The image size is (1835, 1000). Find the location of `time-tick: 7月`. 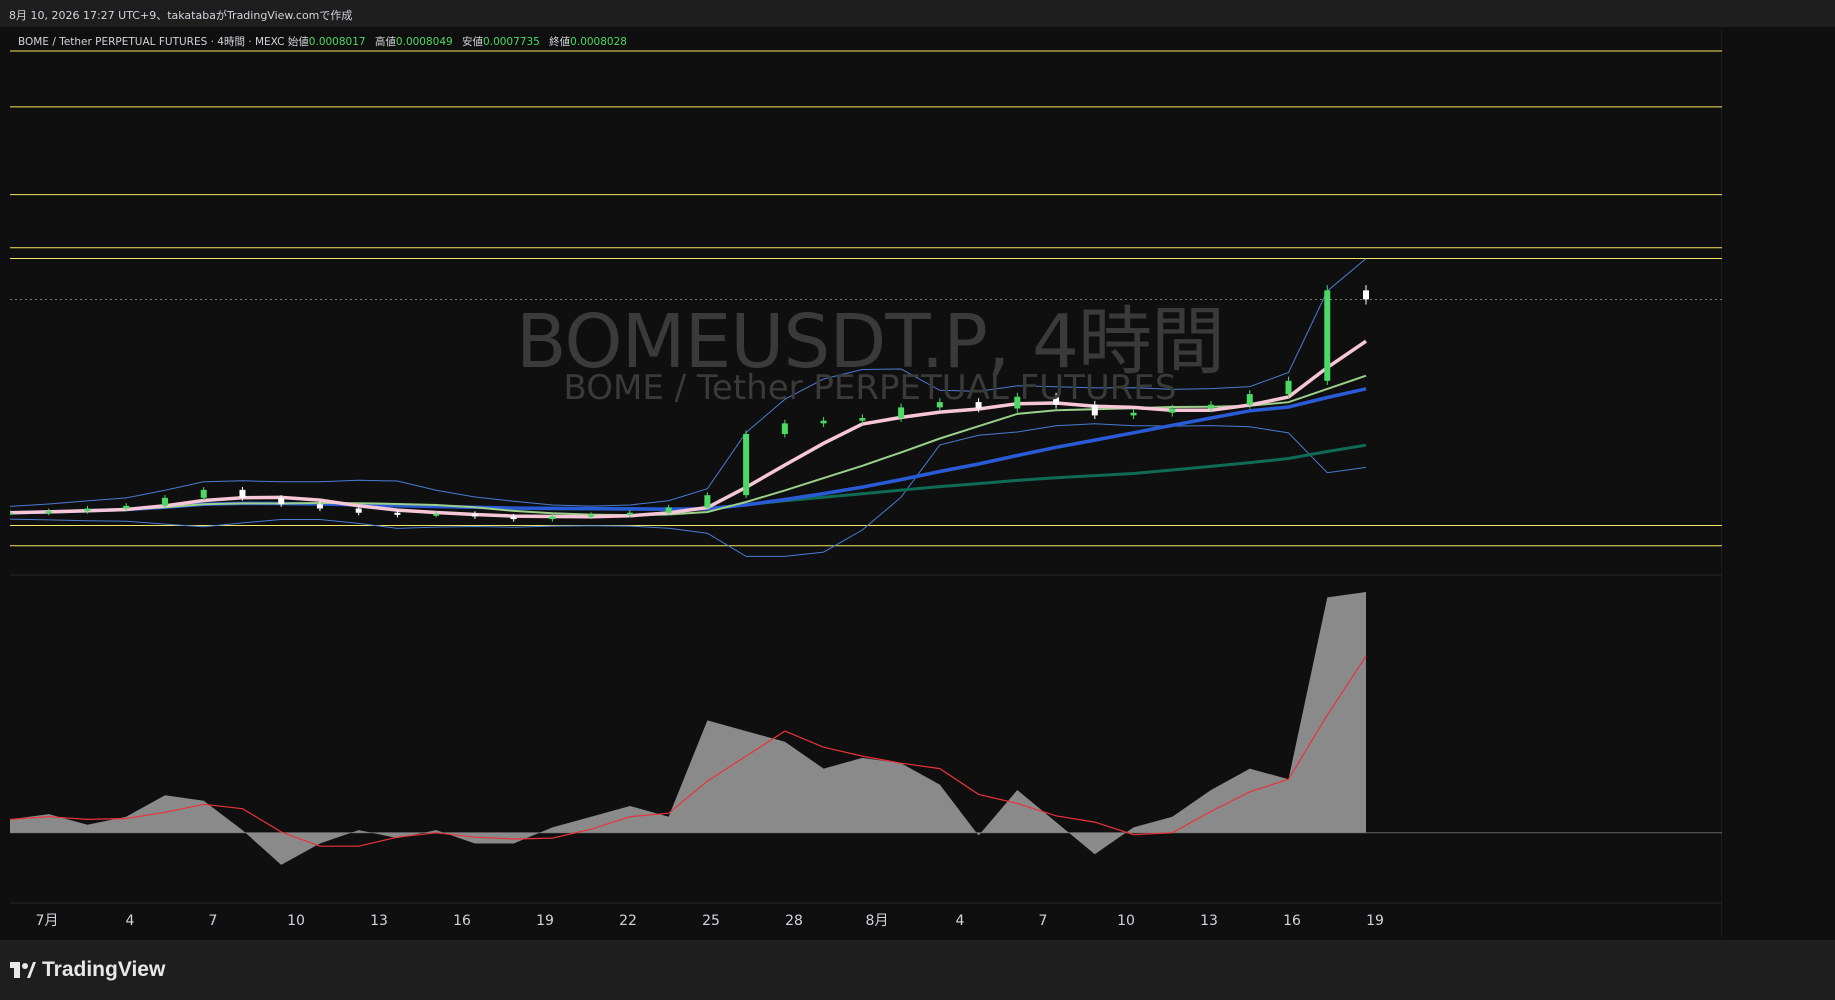

time-tick: 7月 is located at coordinates (47, 921).